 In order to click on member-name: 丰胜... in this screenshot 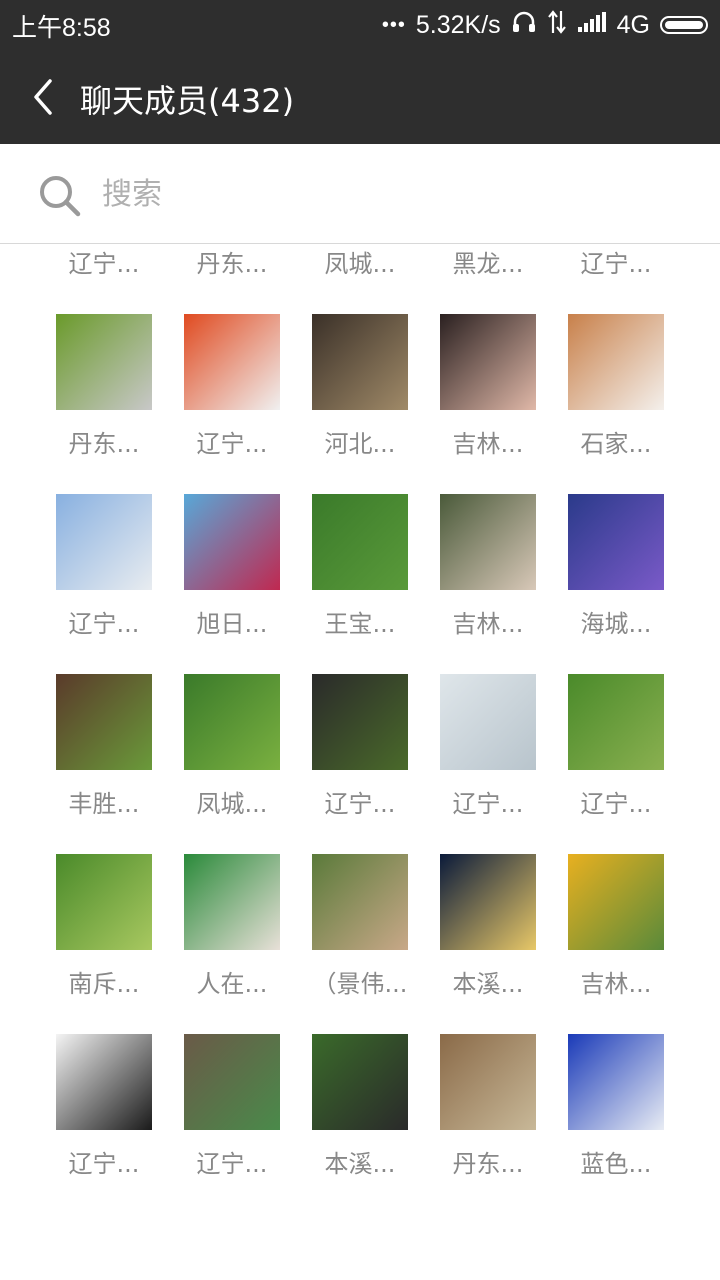, I will do `click(104, 804)`.